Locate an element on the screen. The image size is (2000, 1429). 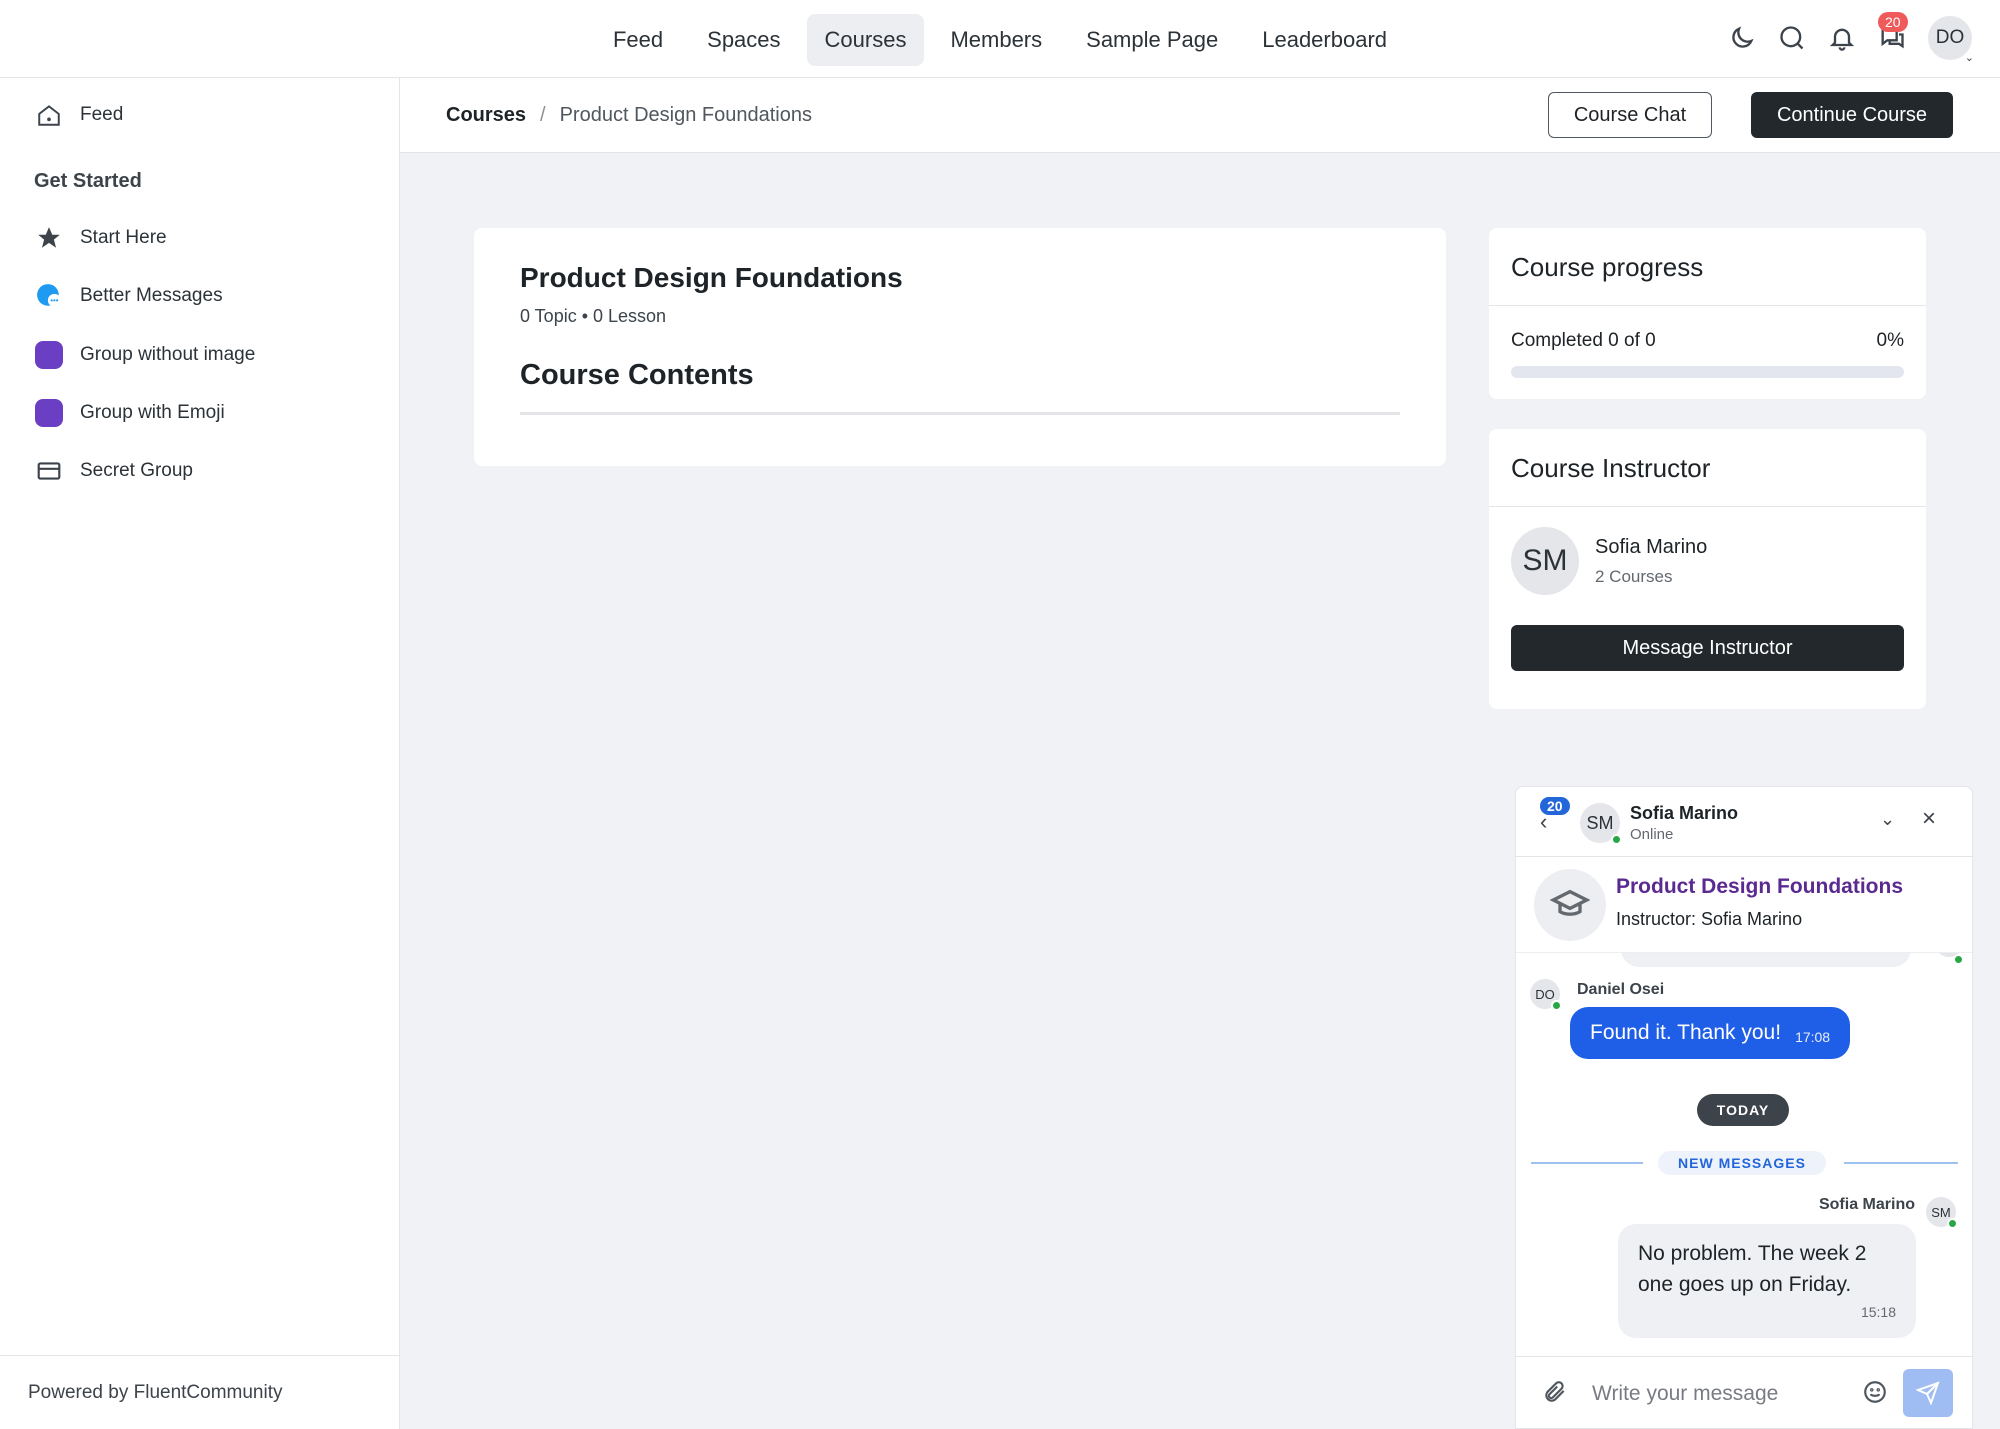
continue-course-button: Continue Course is located at coordinates (1852, 115).